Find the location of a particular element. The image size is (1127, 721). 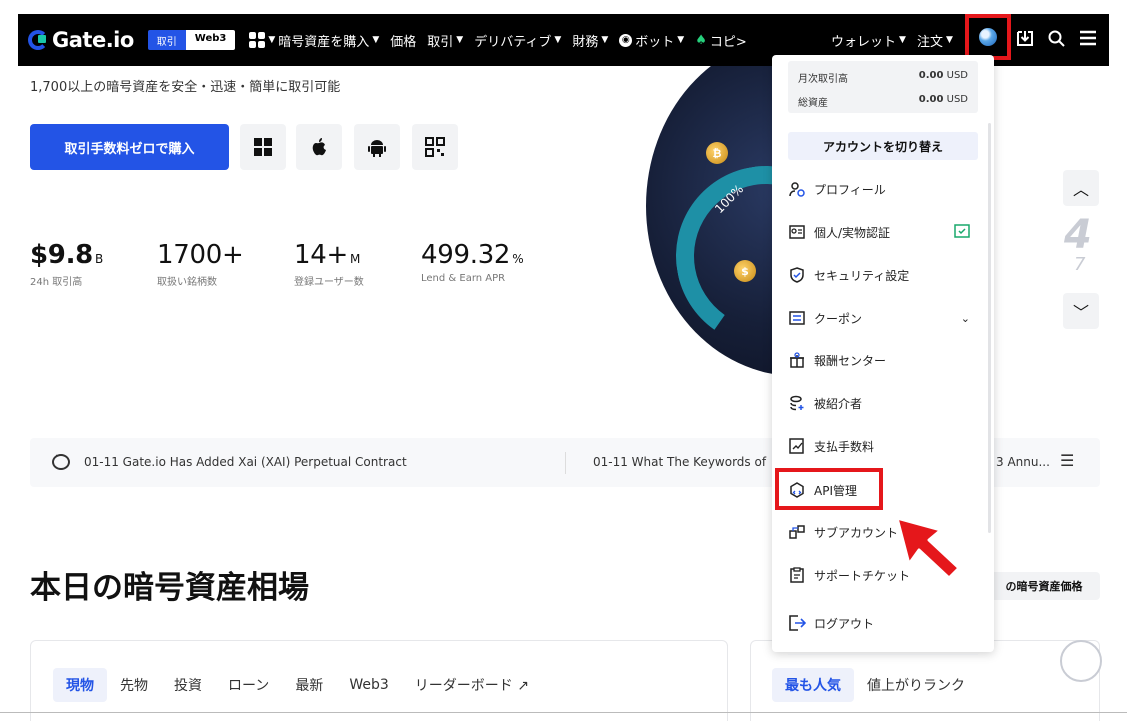

menu-item-coupon: クーポン ⌄ is located at coordinates (884, 318).